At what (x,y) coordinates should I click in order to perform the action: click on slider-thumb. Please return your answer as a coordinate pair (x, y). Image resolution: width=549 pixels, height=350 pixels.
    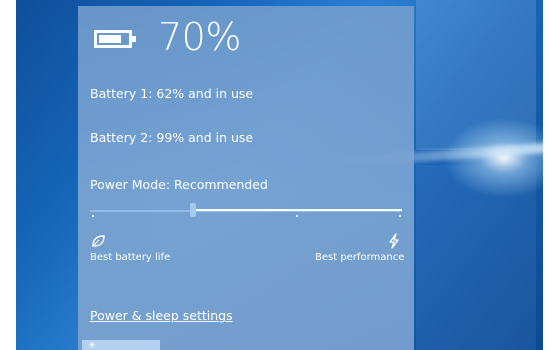
    Looking at the image, I should click on (193, 210).